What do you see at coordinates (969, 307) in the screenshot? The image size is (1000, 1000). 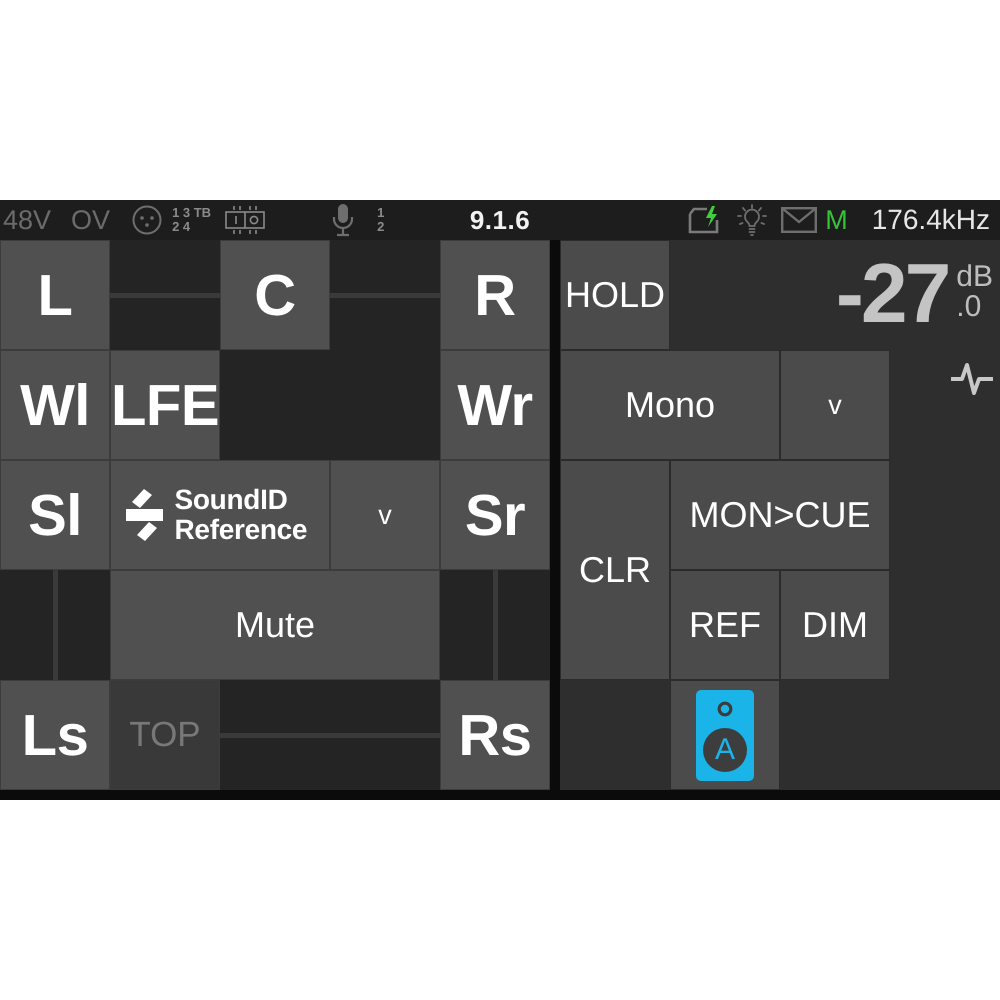 I see `level-fraction: .0` at bounding box center [969, 307].